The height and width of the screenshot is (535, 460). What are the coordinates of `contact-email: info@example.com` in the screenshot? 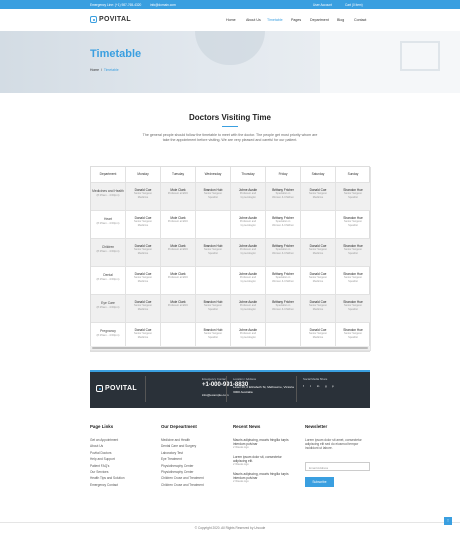 It's located at (215, 395).